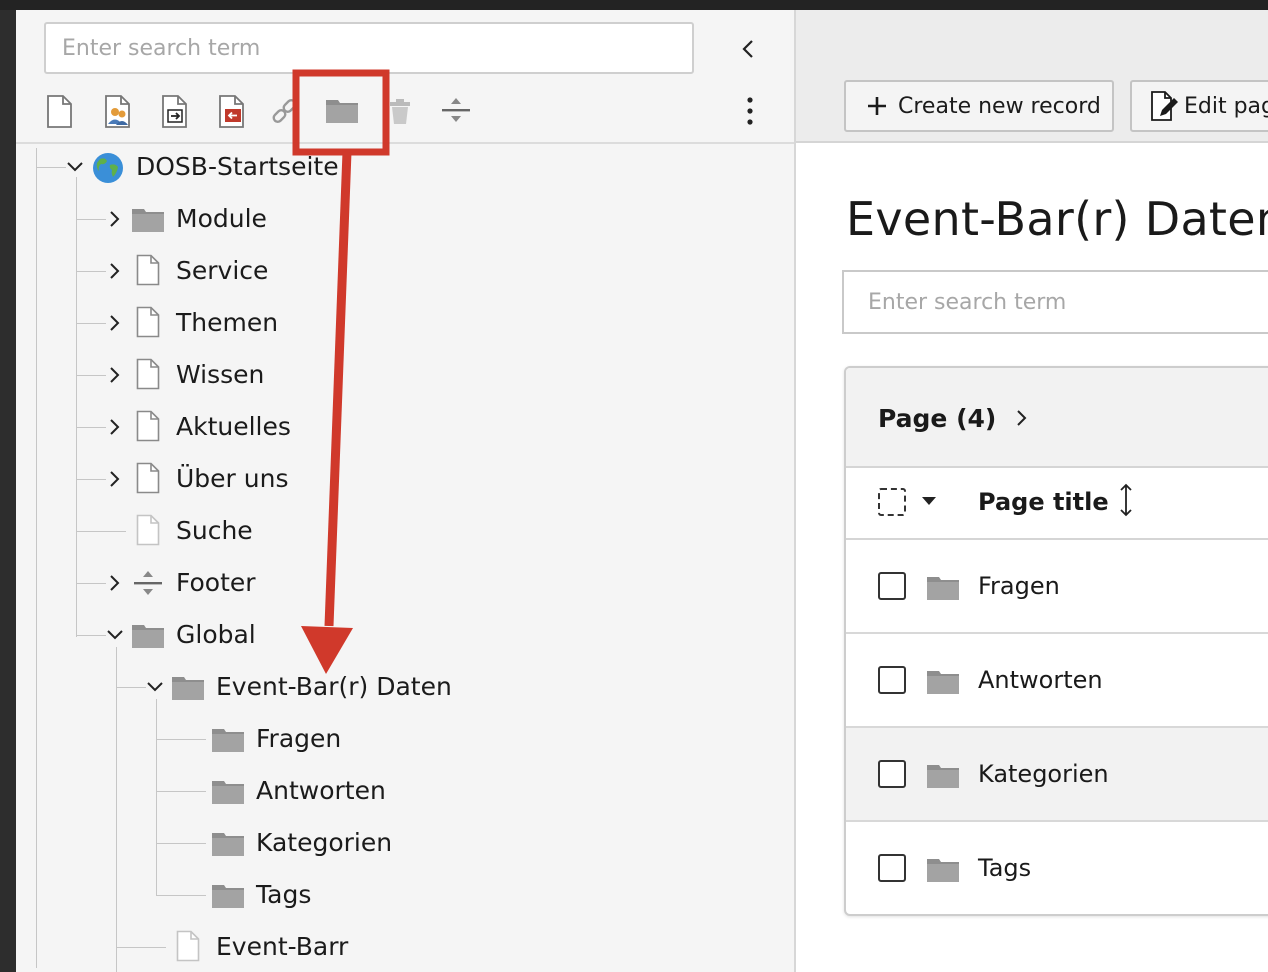 The image size is (1268, 972). What do you see at coordinates (456, 110) in the screenshot?
I see `new-divider-icon` at bounding box center [456, 110].